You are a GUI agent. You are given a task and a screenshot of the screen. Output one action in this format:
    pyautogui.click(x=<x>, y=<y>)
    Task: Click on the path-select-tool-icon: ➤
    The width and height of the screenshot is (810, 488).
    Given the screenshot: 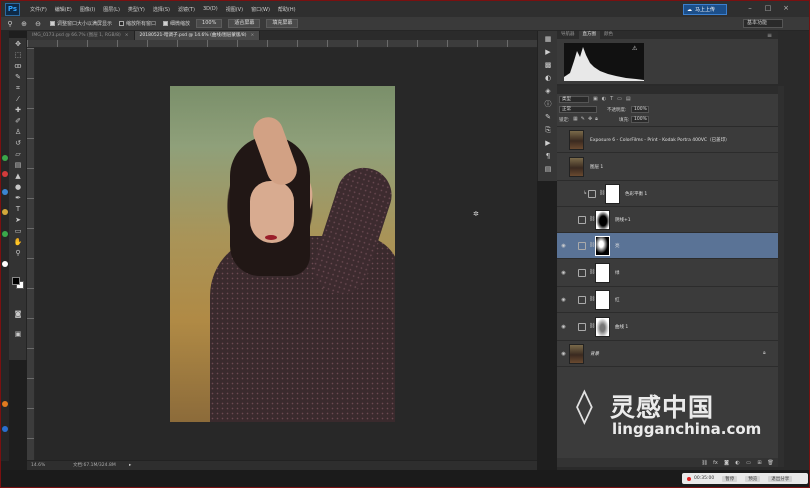 What is the action you would take?
    pyautogui.click(x=18, y=220)
    